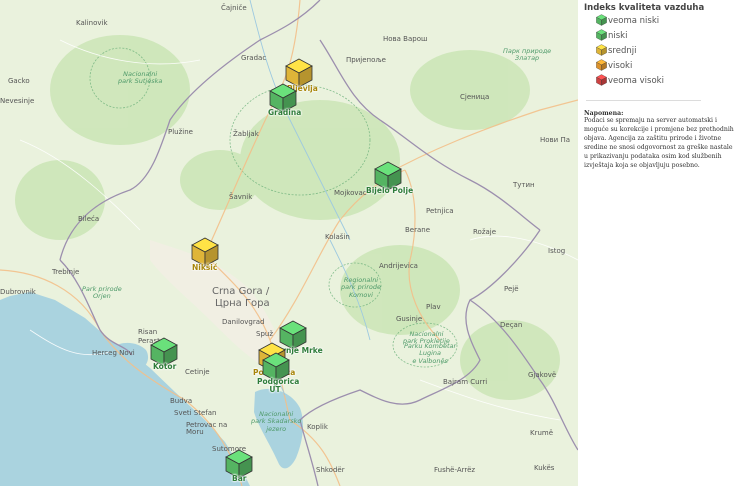 The image size is (741, 486). I want to click on place-label-danilovgrad: Danilovgrad, so click(243, 322).